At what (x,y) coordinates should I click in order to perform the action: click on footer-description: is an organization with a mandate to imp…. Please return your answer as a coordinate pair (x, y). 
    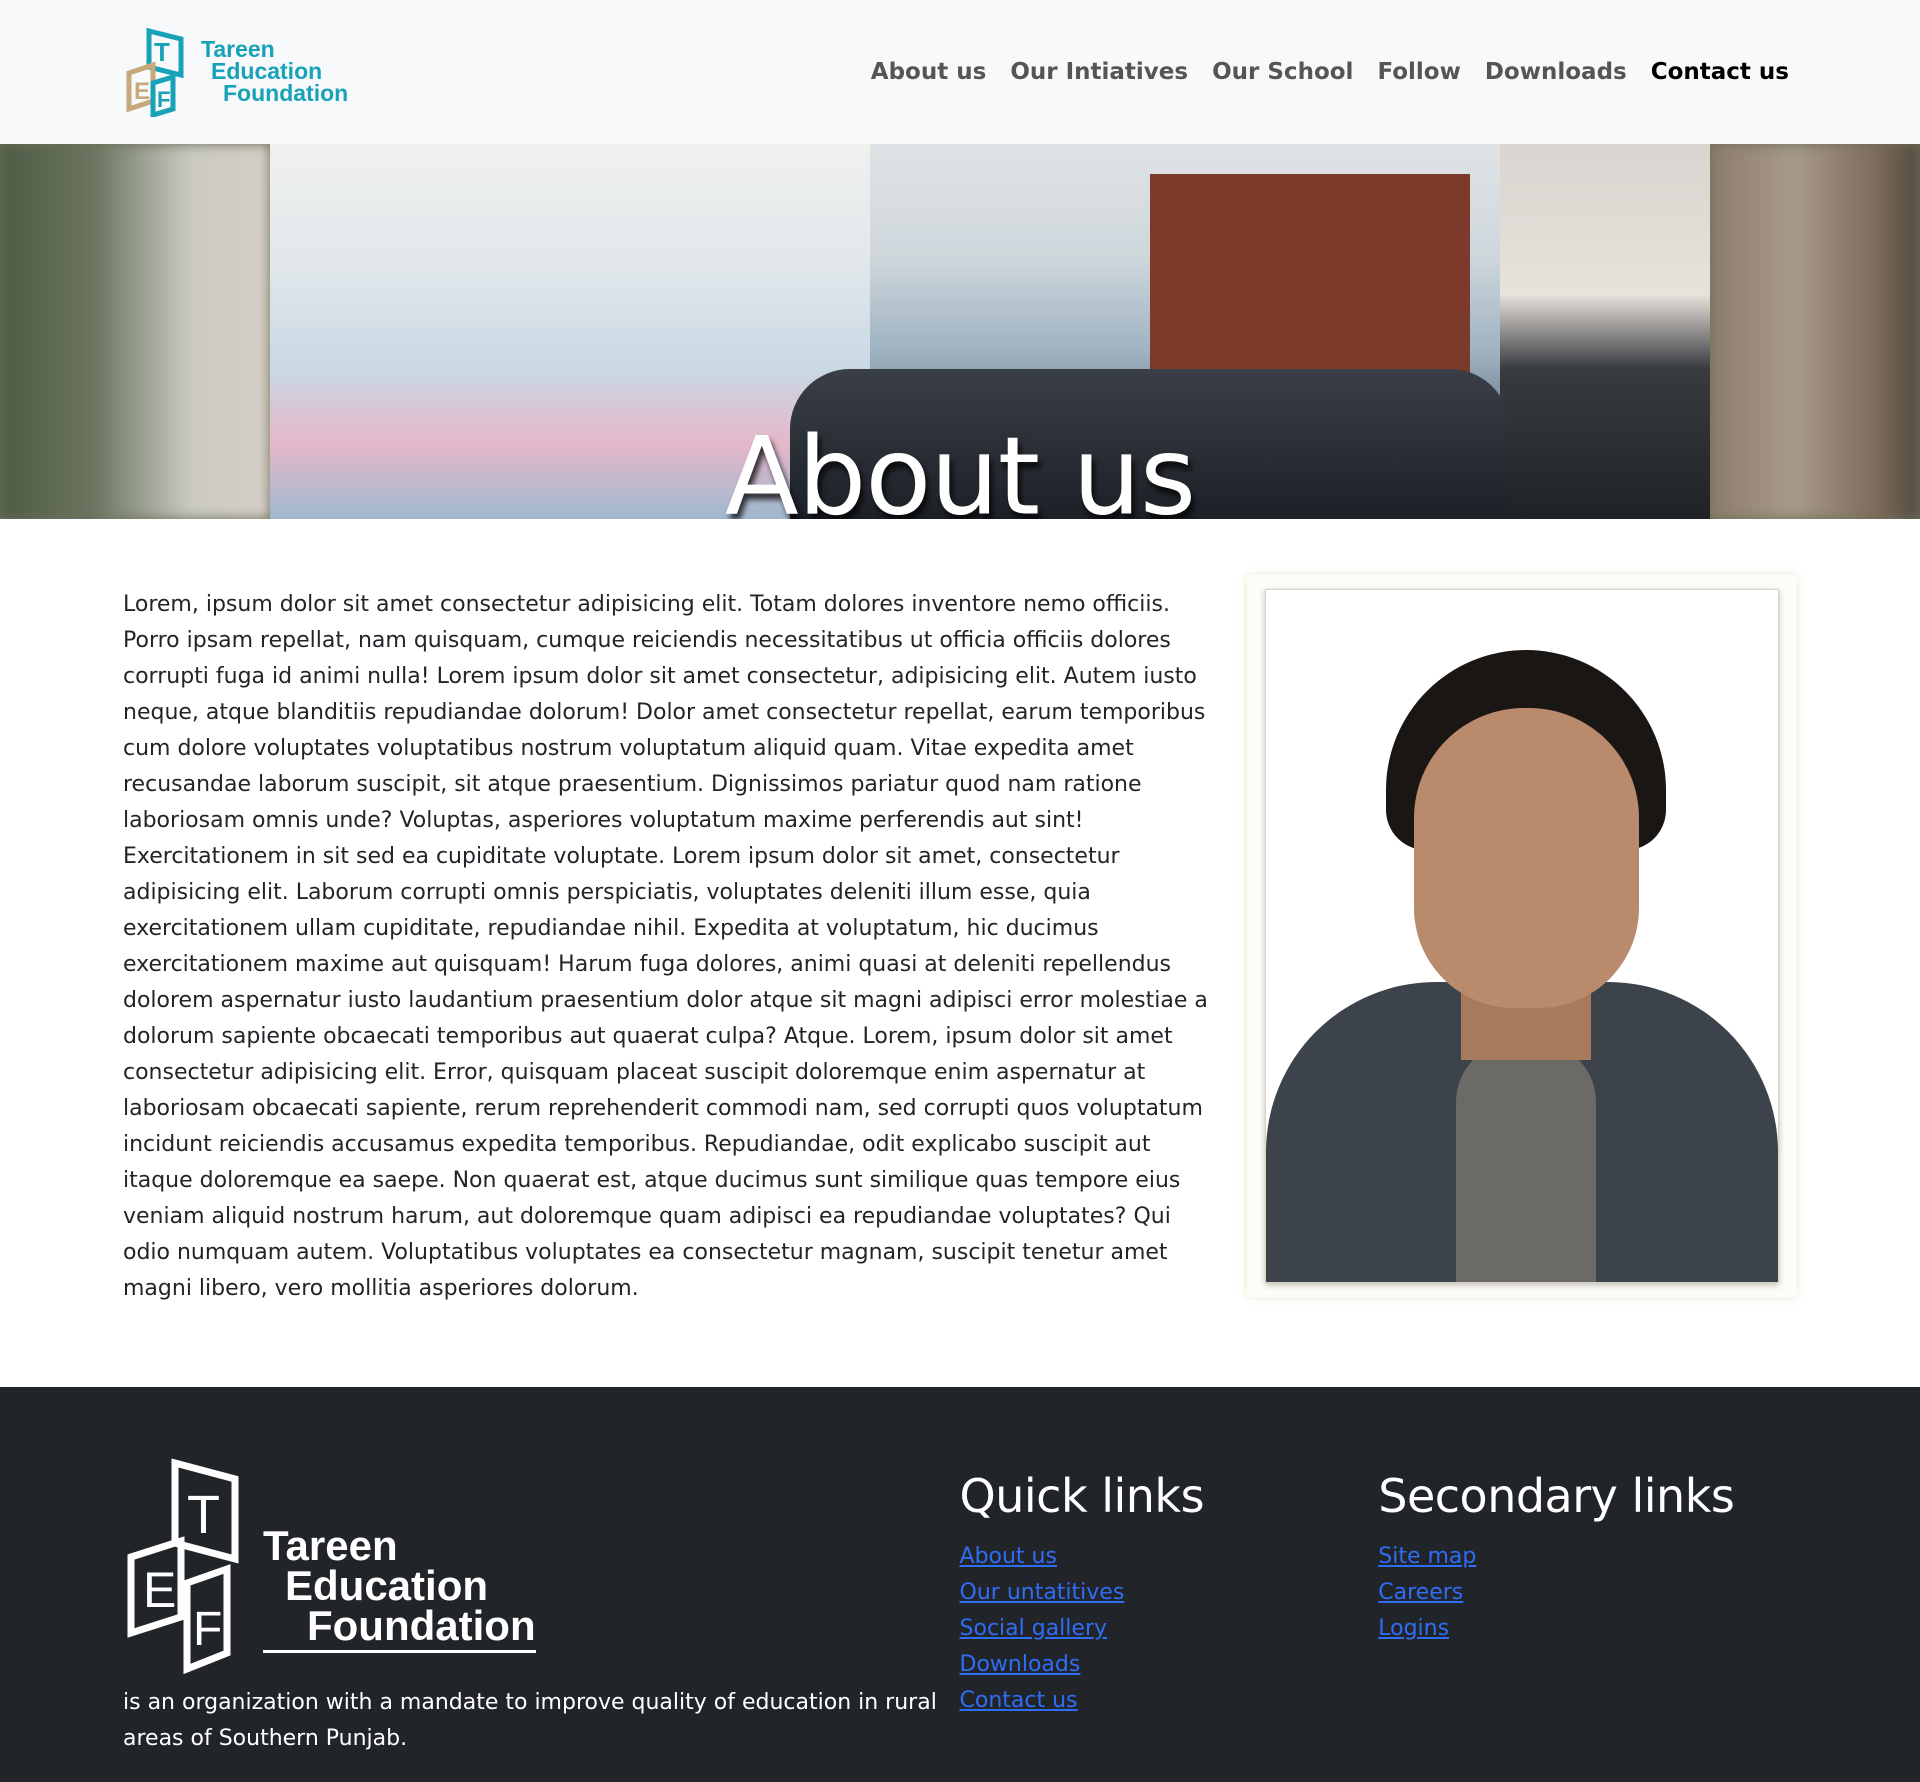
    Looking at the image, I should click on (530, 1720).